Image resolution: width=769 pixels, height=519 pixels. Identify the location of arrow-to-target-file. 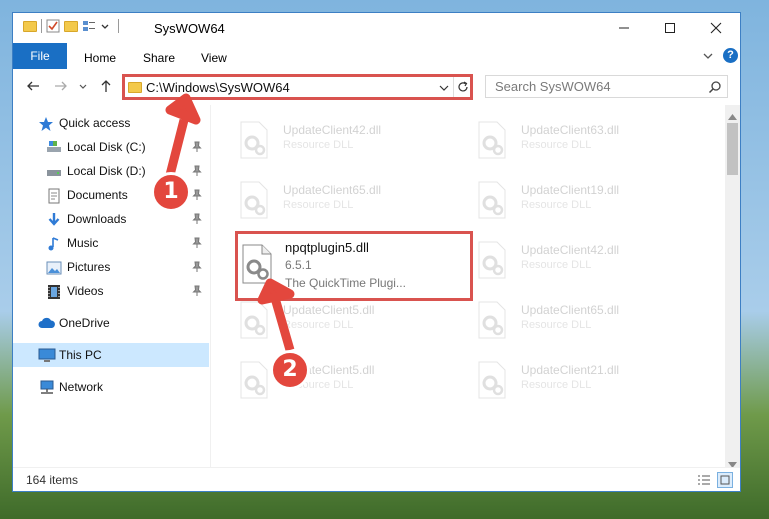
(276, 315).